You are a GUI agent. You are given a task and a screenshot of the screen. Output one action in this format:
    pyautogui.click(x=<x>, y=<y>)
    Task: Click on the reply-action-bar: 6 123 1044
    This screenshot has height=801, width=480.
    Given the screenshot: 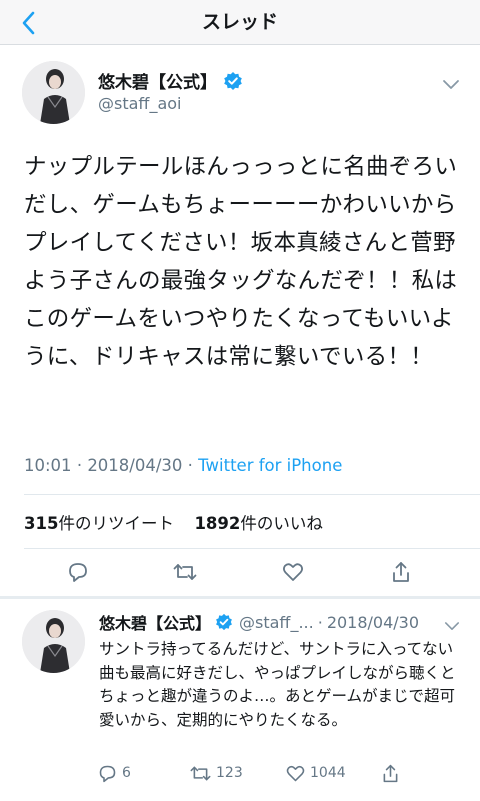 What is the action you would take?
    pyautogui.click(x=240, y=773)
    